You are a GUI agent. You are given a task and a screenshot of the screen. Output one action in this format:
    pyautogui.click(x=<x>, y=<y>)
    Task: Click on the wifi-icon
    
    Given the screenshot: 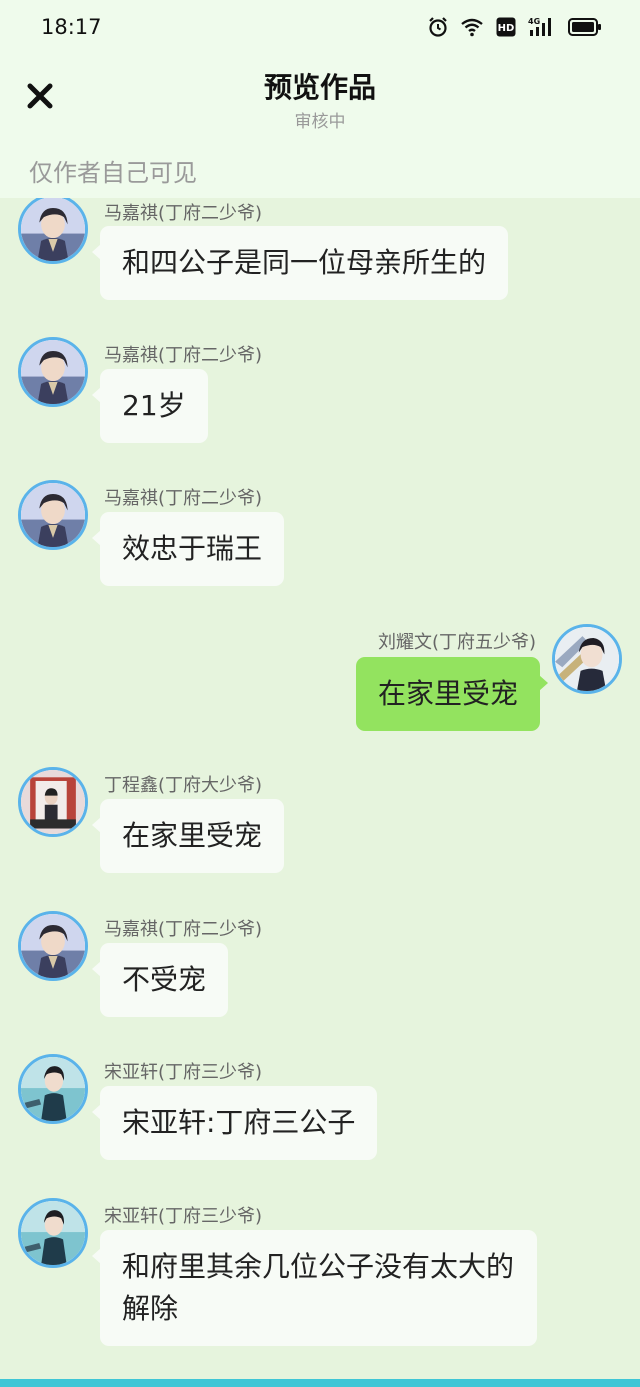 What is the action you would take?
    pyautogui.click(x=472, y=29)
    